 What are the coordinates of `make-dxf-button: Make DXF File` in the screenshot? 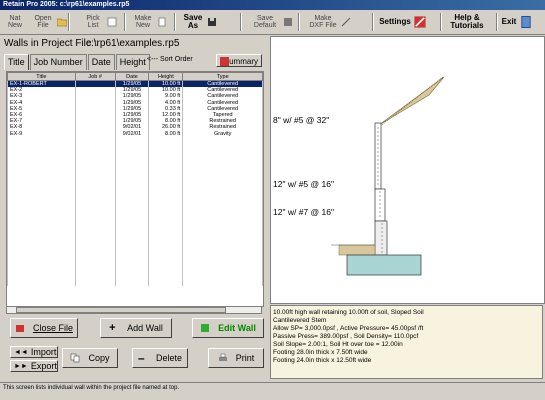 It's located at (328, 22).